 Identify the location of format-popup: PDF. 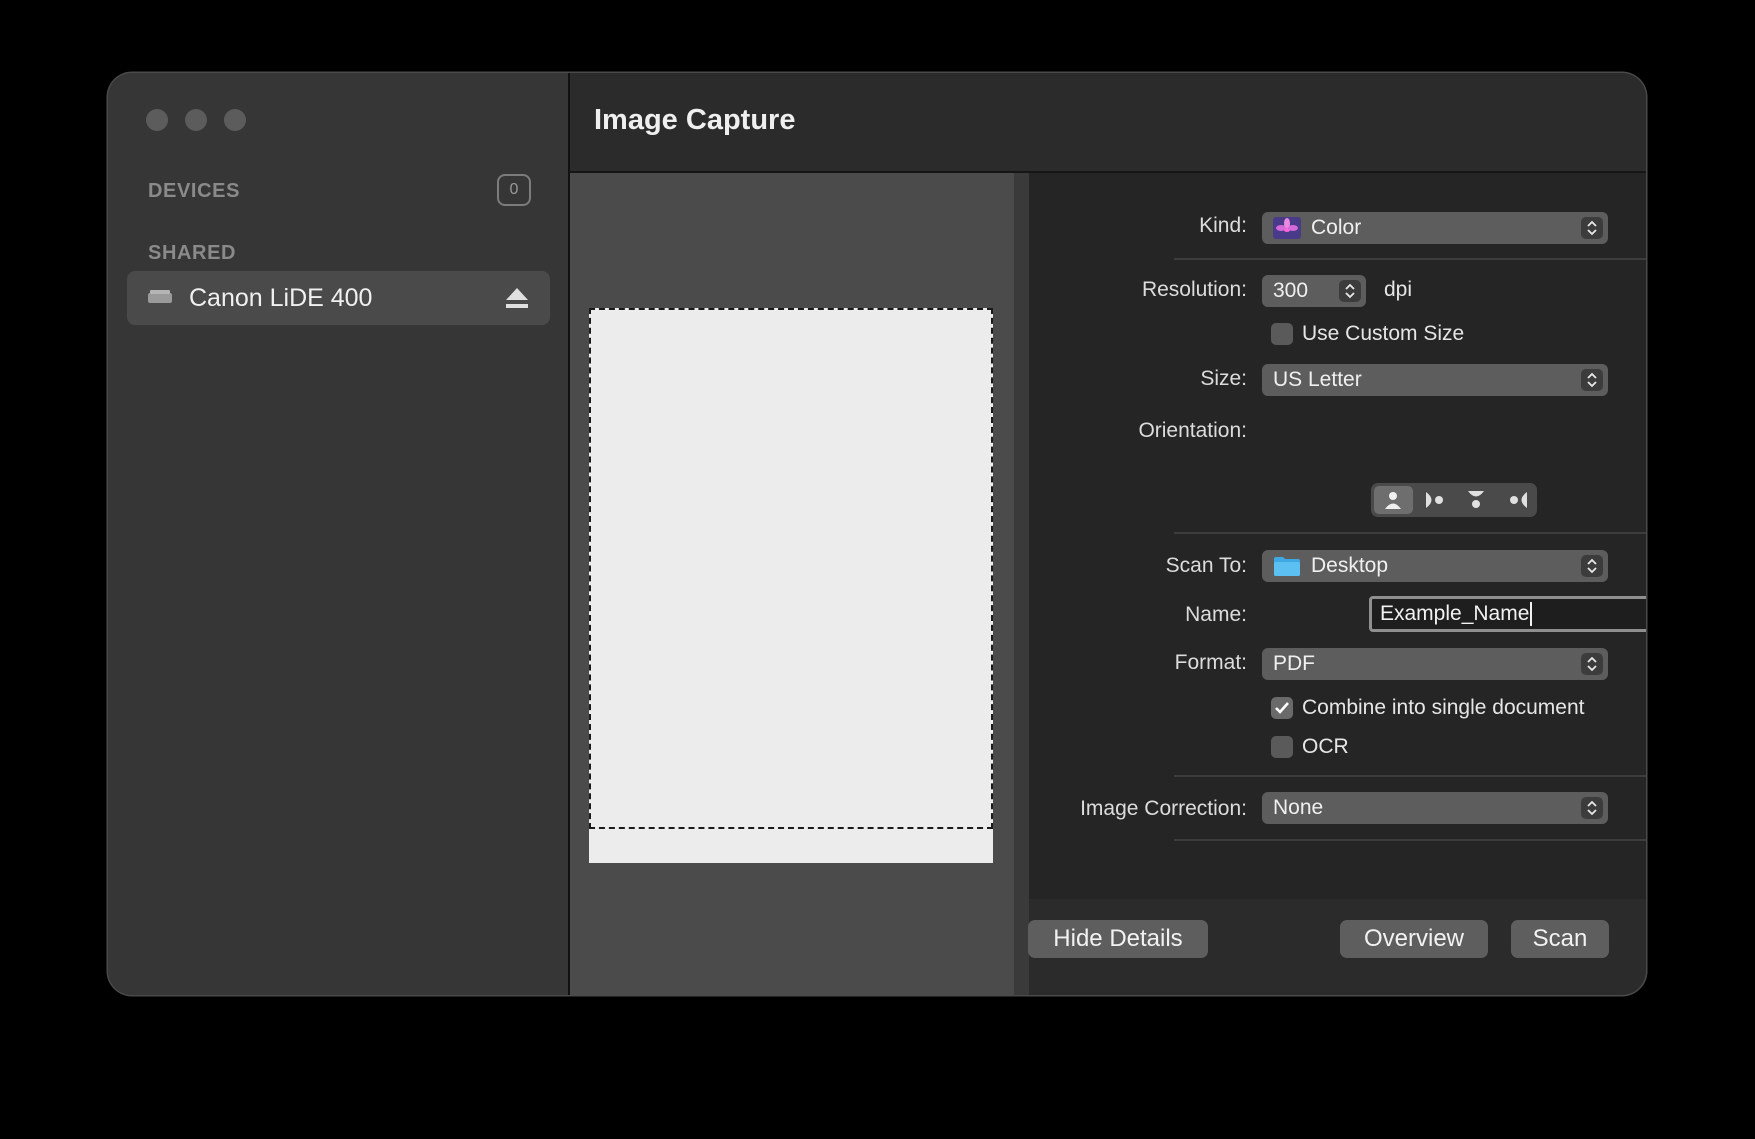
(1435, 664).